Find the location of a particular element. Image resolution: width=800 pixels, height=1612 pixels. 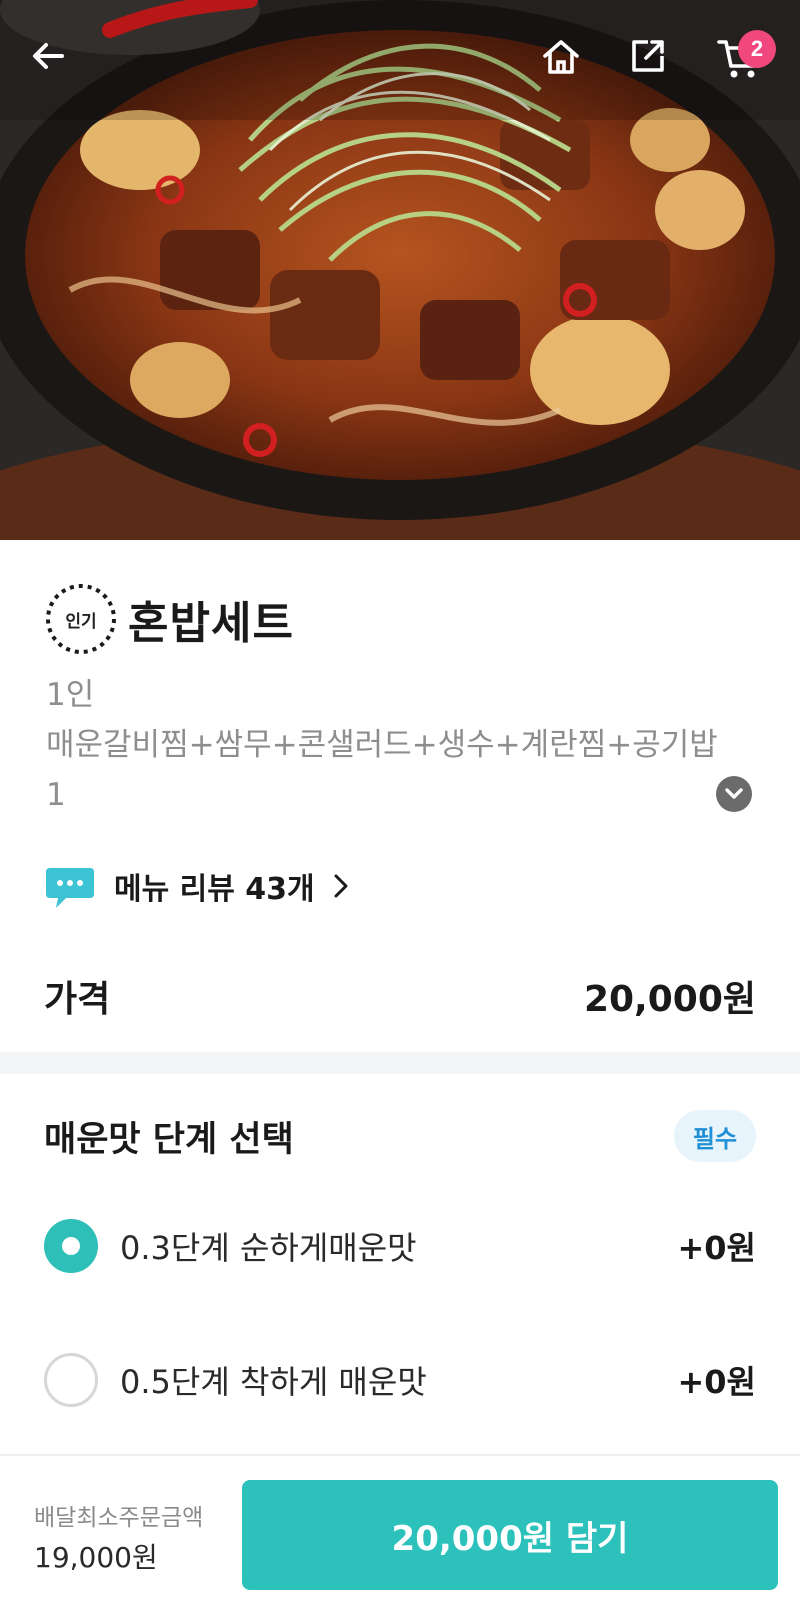

share-icon is located at coordinates (648, 56).